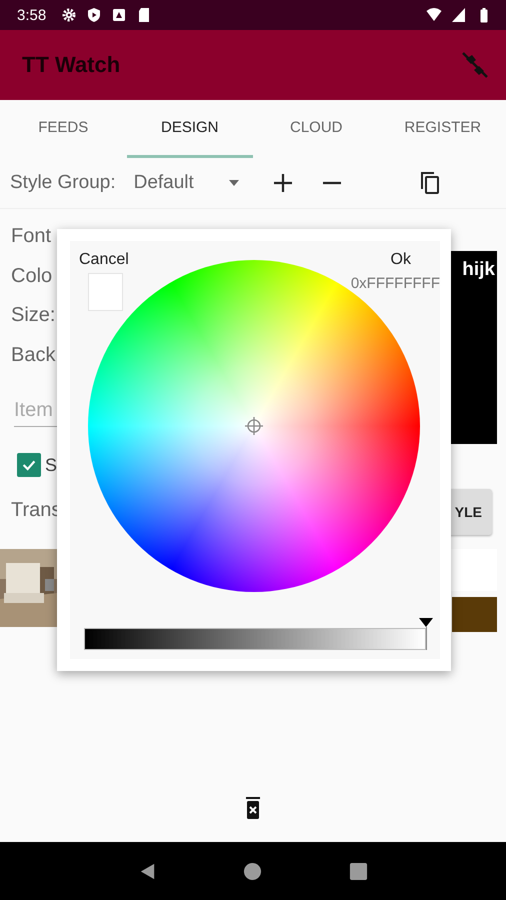 This screenshot has height=900, width=506. I want to click on home-icon, so click(252, 871).